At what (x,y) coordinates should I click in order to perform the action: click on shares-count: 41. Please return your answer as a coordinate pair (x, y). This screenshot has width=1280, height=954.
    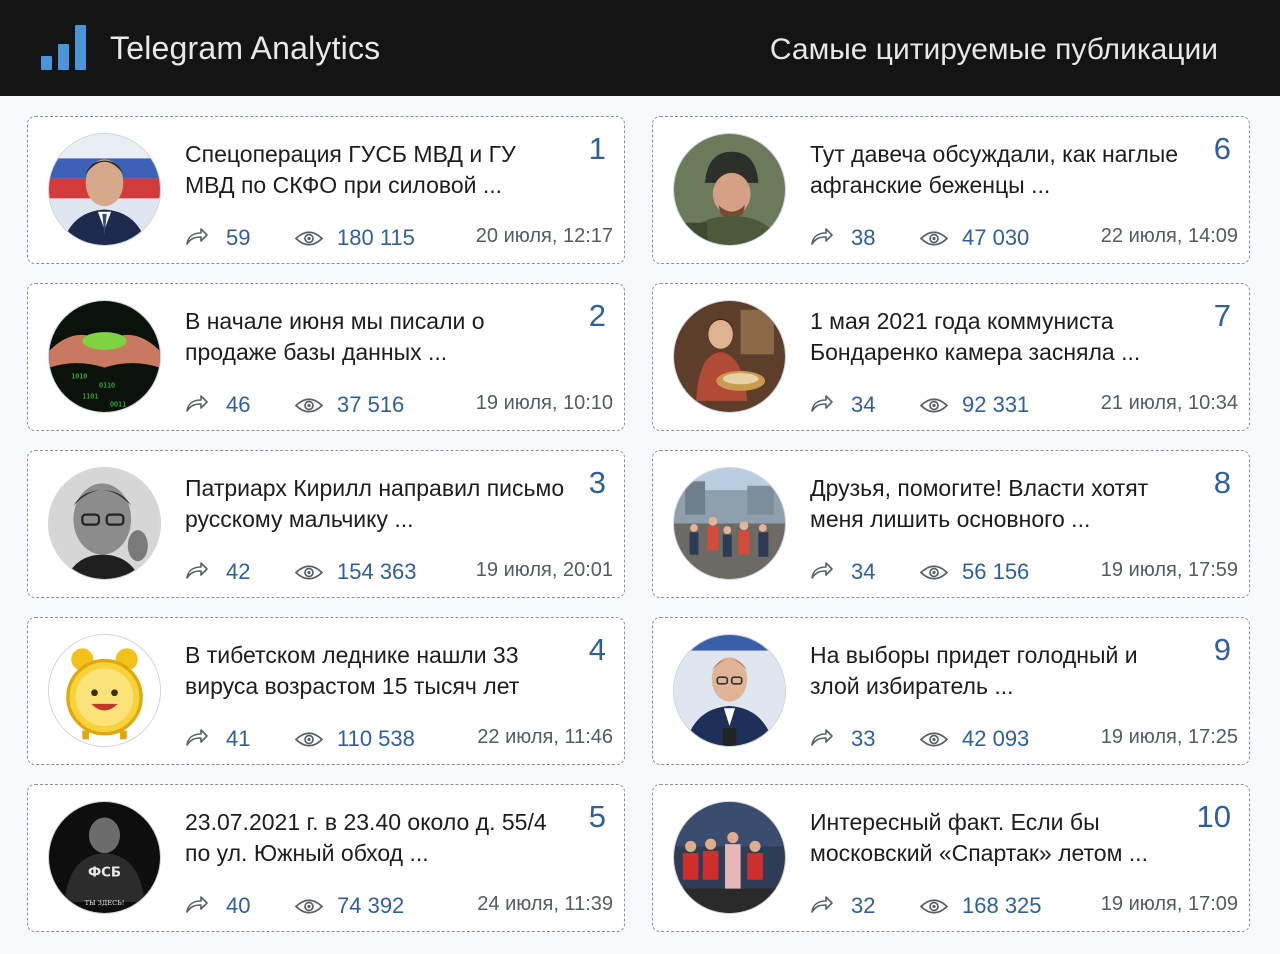
    Looking at the image, I should click on (238, 738).